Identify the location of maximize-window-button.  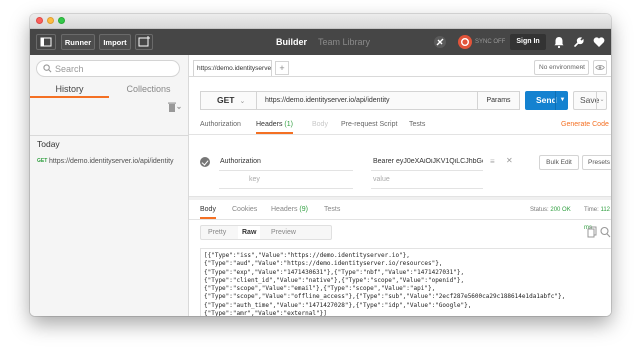
(61, 20).